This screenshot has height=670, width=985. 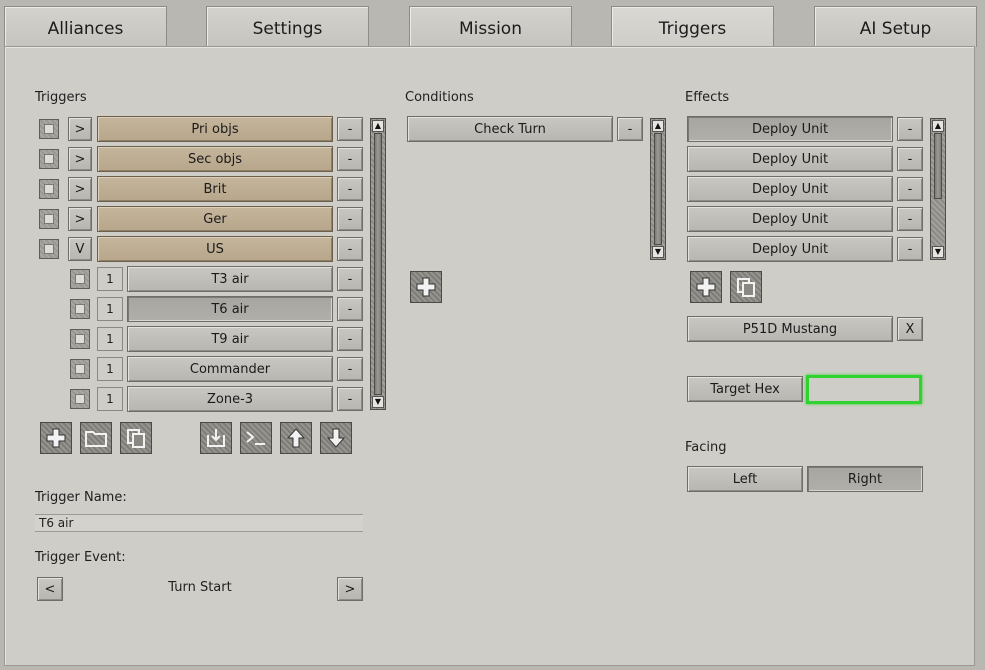 I want to click on triggers-scrollbar: ▲ ▼, so click(x=378, y=264).